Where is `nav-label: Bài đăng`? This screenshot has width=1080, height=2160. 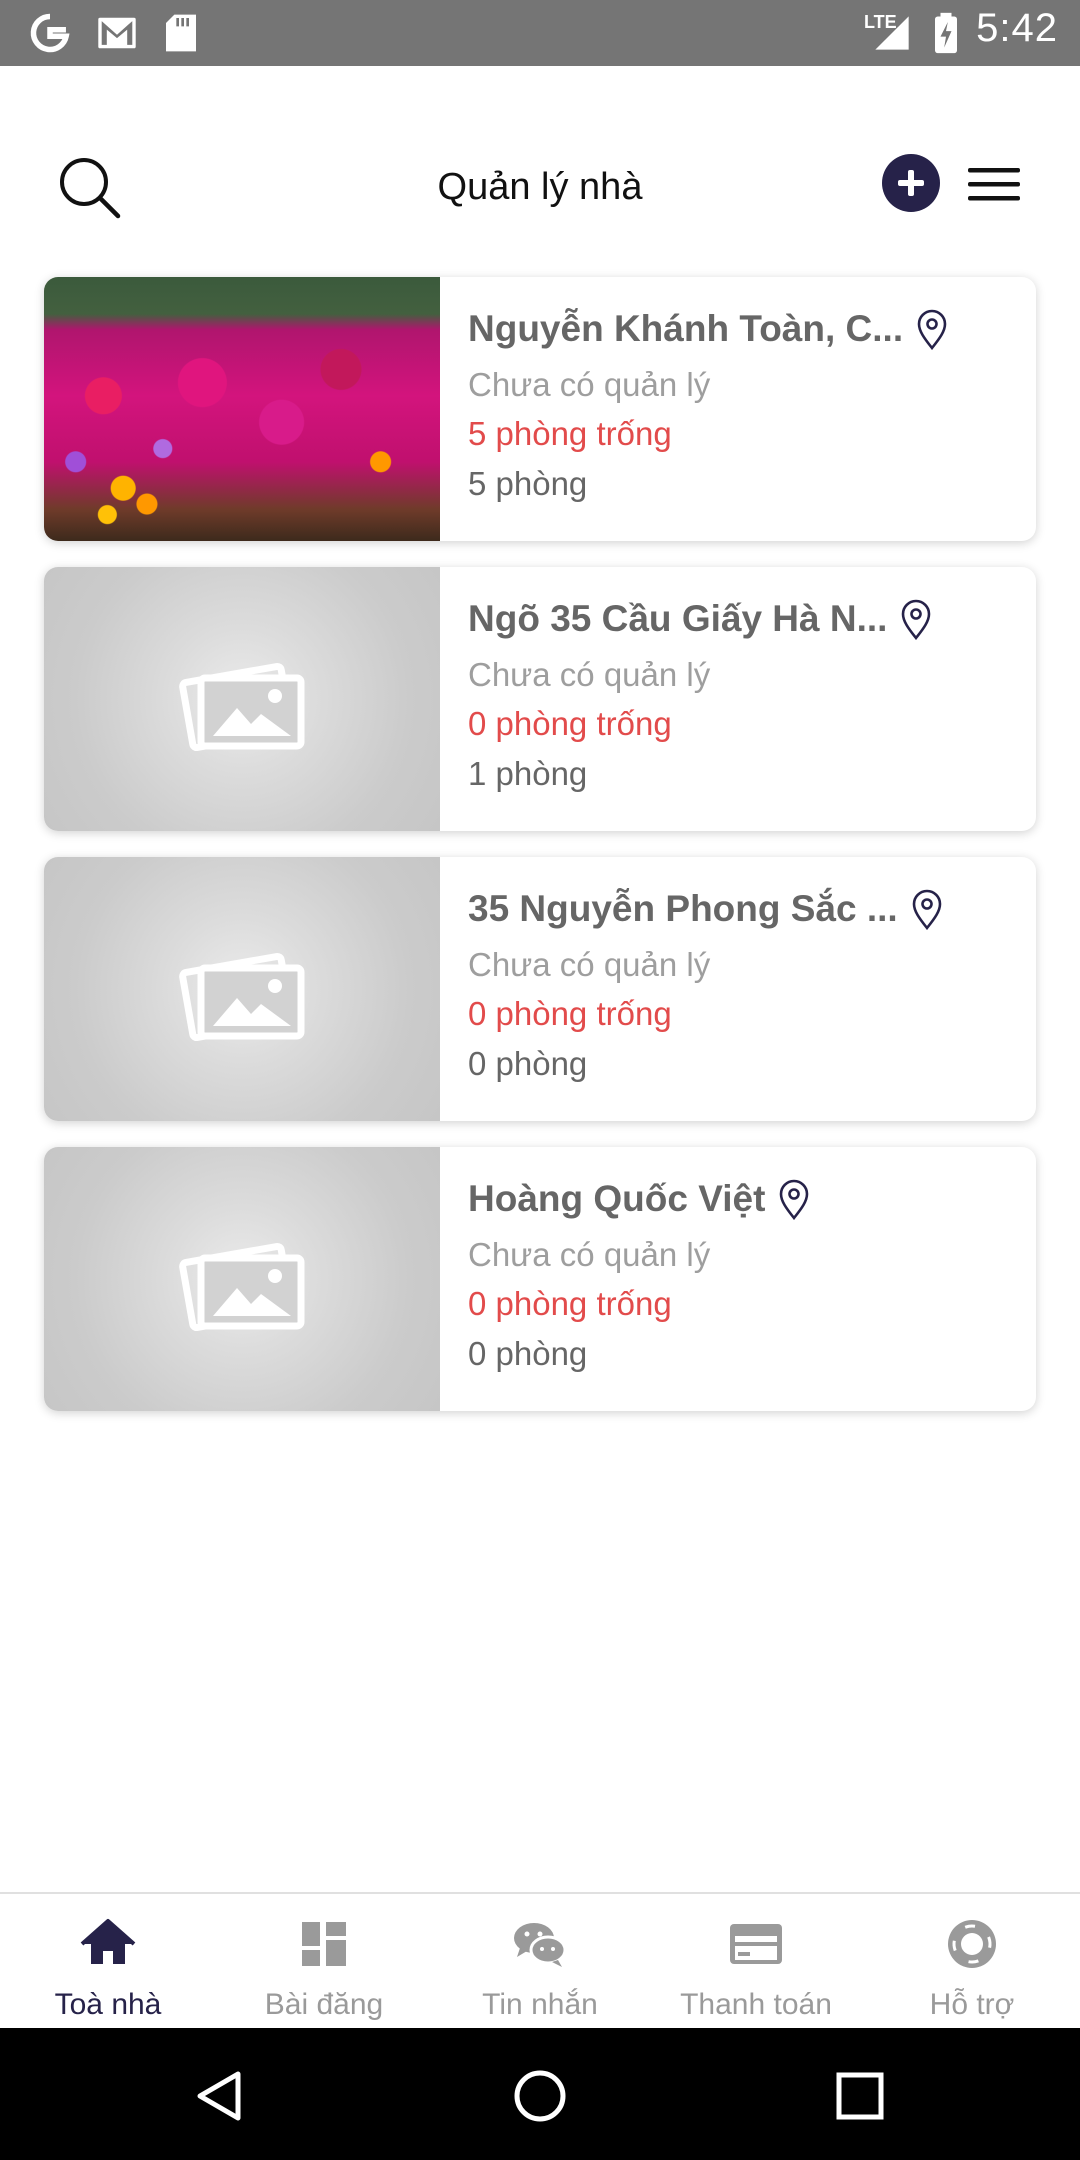 nav-label: Bài đăng is located at coordinates (324, 2004).